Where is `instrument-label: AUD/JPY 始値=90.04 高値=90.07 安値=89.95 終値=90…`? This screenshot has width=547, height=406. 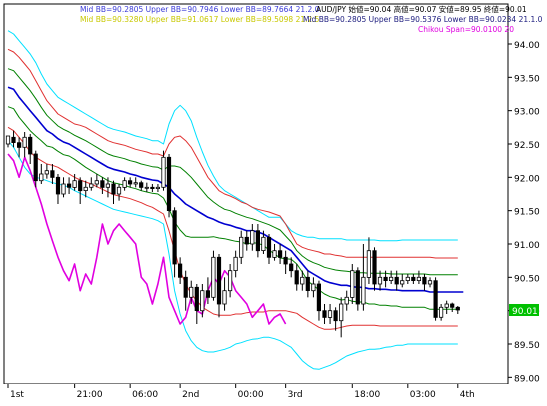 instrument-label: AUD/JPY 始値=90.04 高値=90.07 安値=89.95 終値=90… is located at coordinates (421, 9).